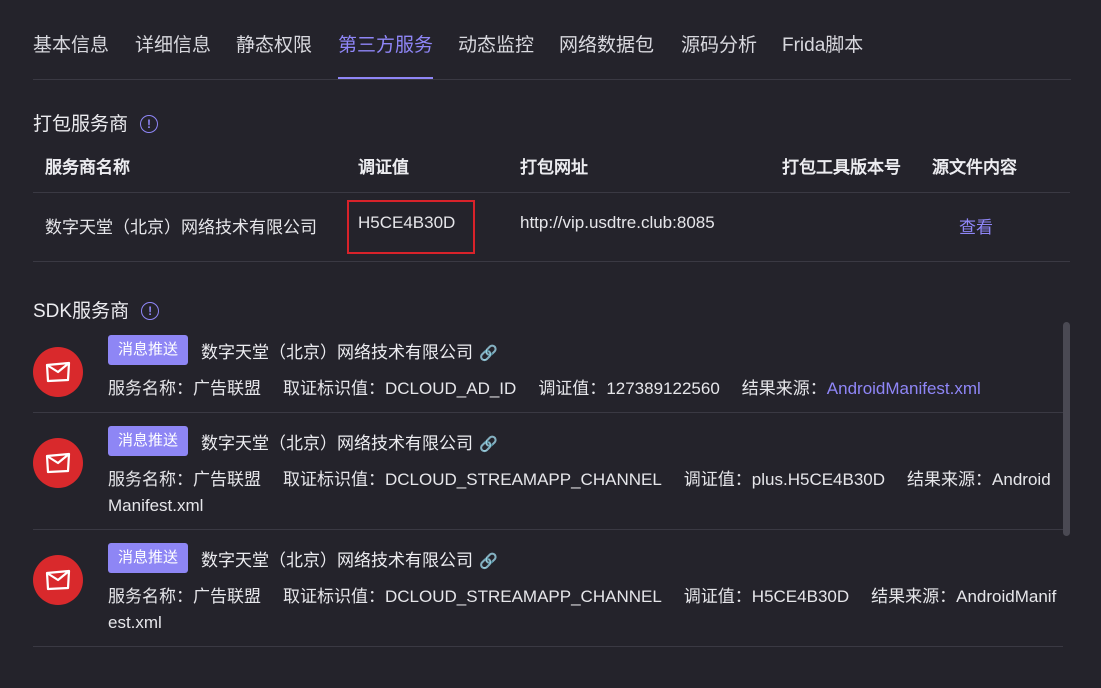  Describe the element at coordinates (496, 54) in the screenshot. I see `tab-dynamic-monitoring: 动态监控` at that location.